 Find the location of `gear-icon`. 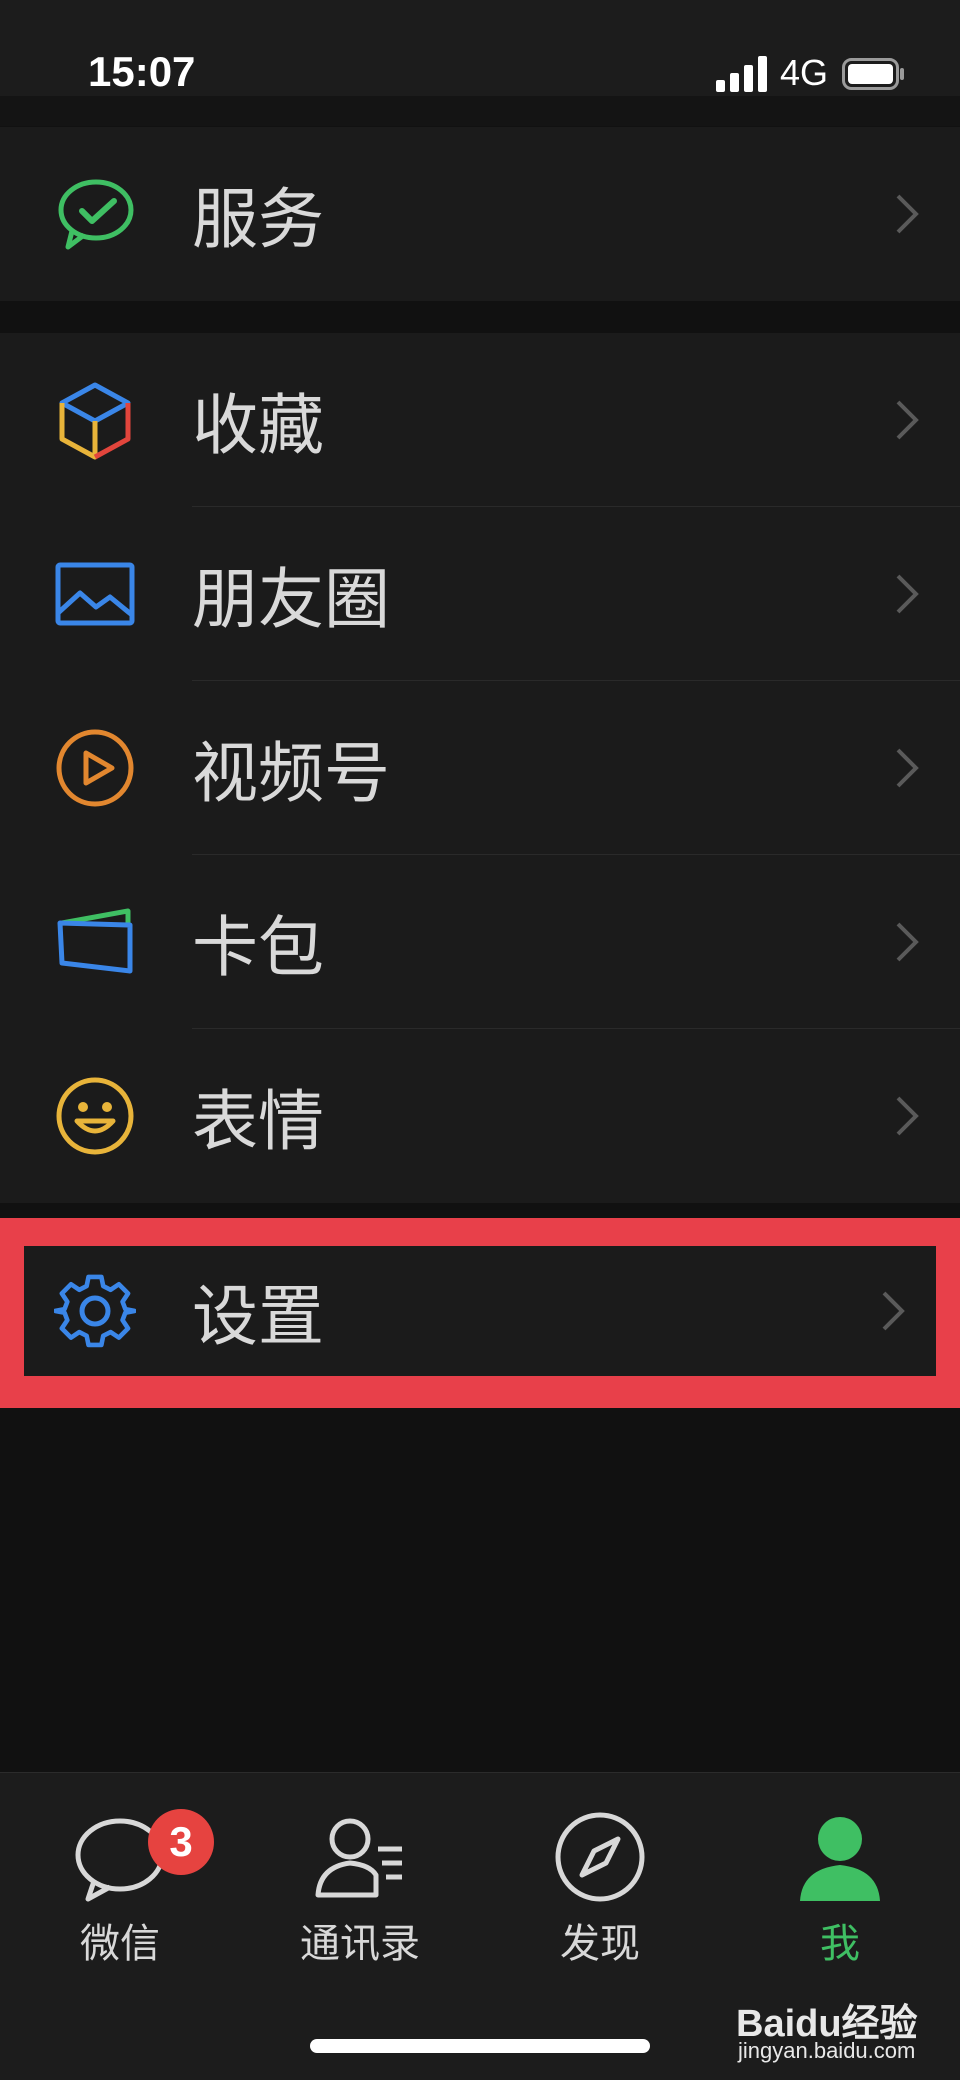

gear-icon is located at coordinates (95, 1311).